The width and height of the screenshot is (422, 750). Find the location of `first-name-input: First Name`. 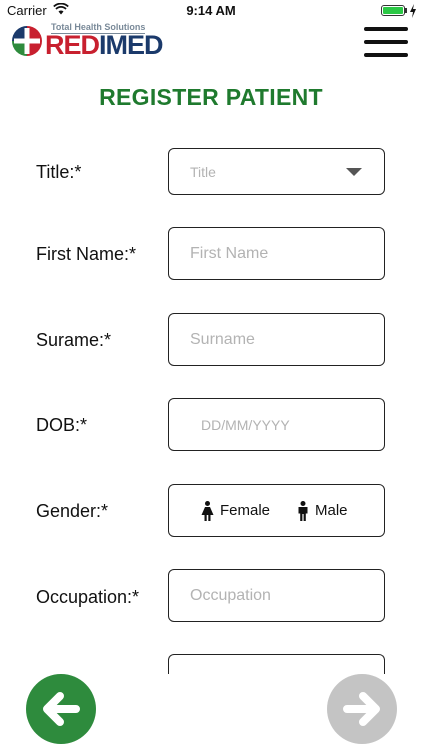

first-name-input: First Name is located at coordinates (276, 253).